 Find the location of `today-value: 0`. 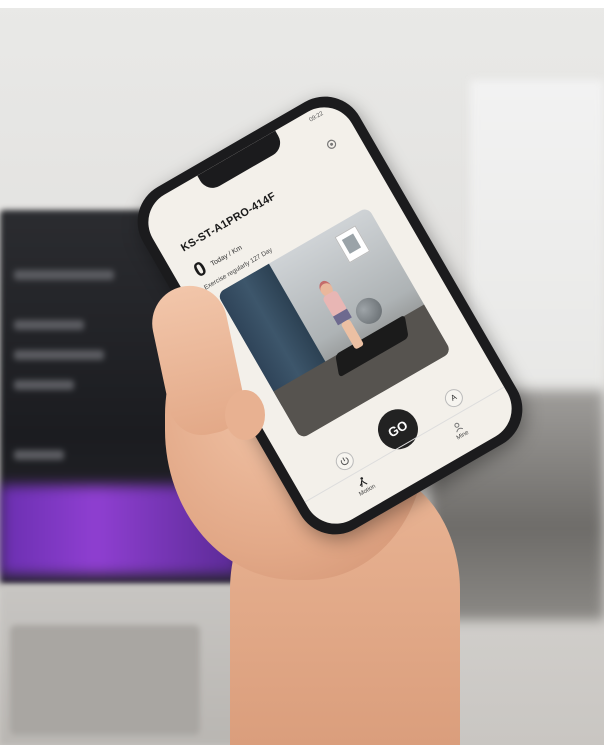

today-value: 0 is located at coordinates (200, 270).